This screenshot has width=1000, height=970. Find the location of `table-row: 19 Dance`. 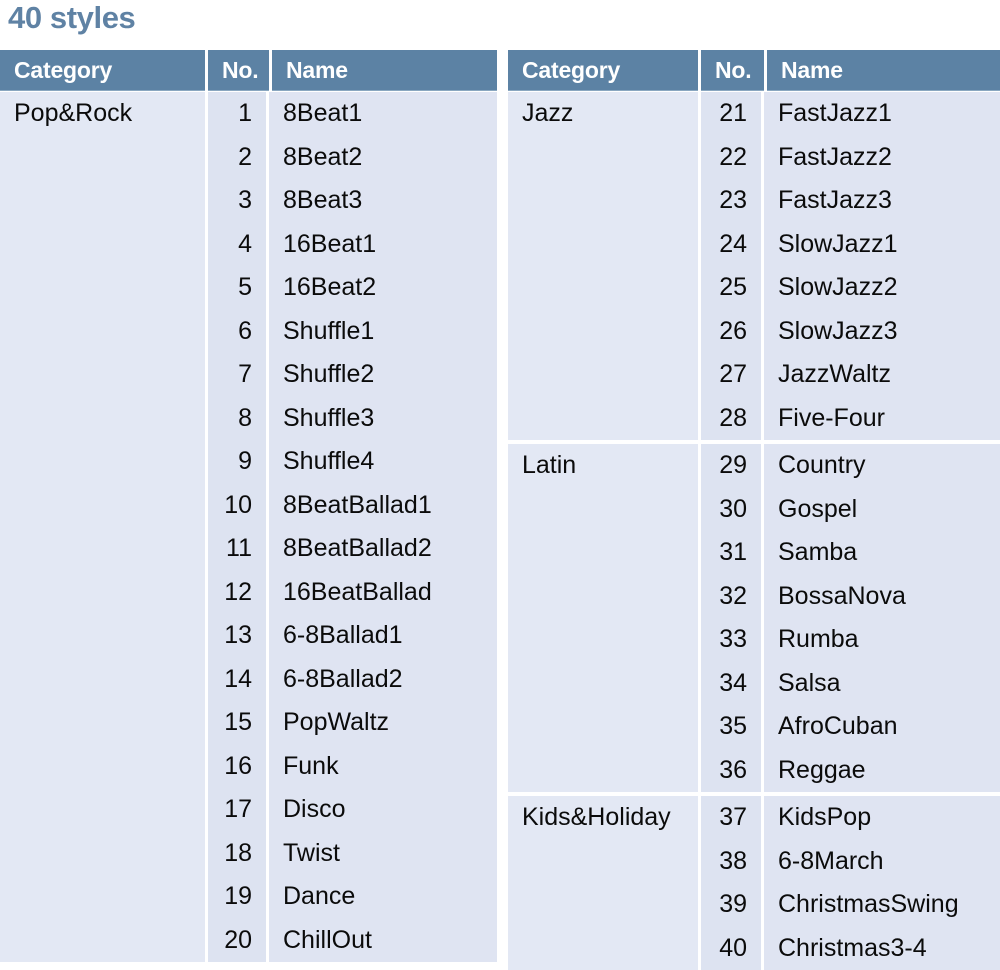

table-row: 19 Dance is located at coordinates (352, 897).